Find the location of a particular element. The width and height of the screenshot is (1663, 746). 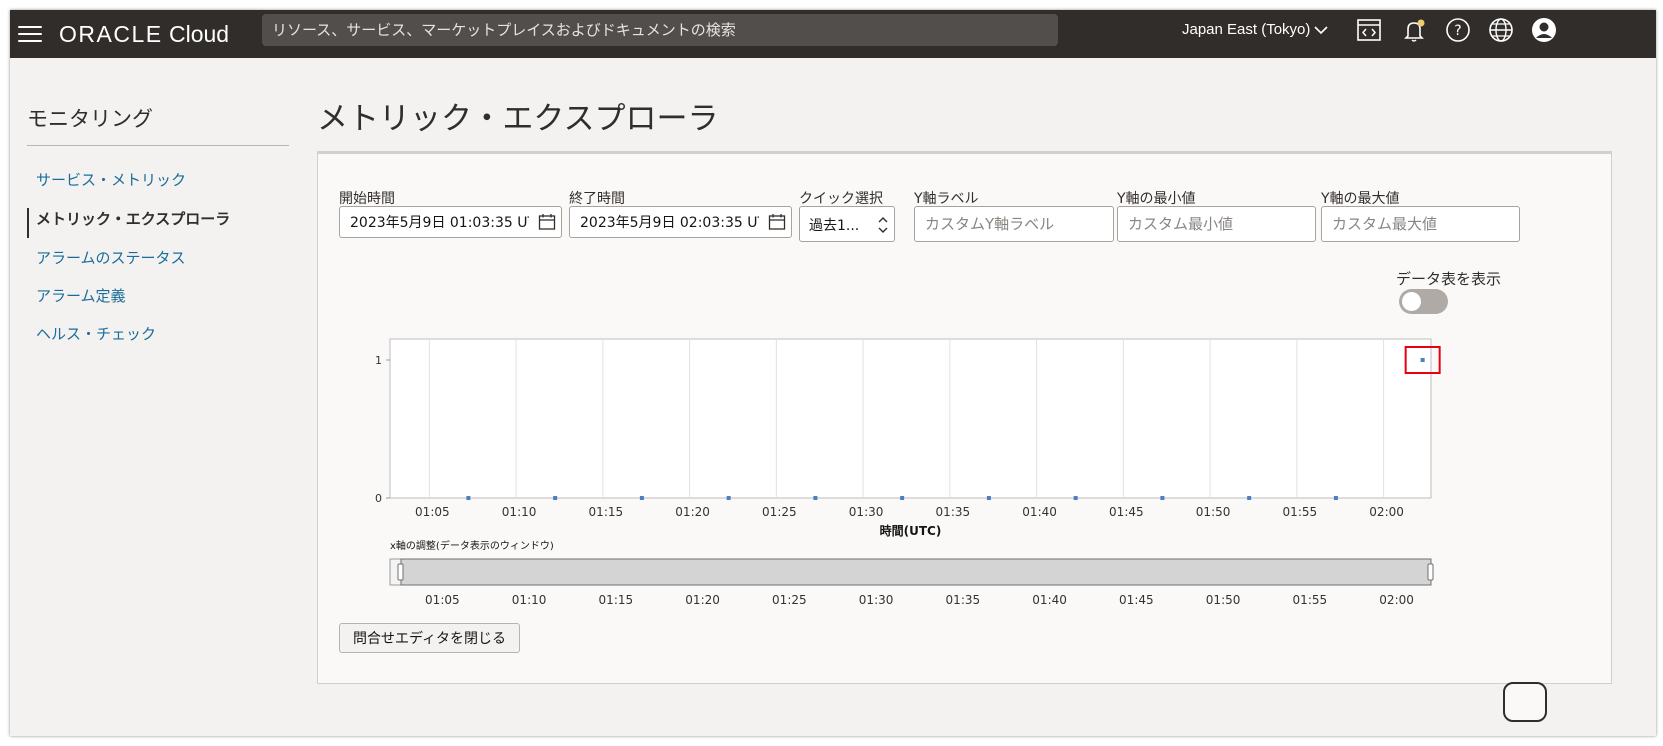

sidebar-divider is located at coordinates (158, 145).